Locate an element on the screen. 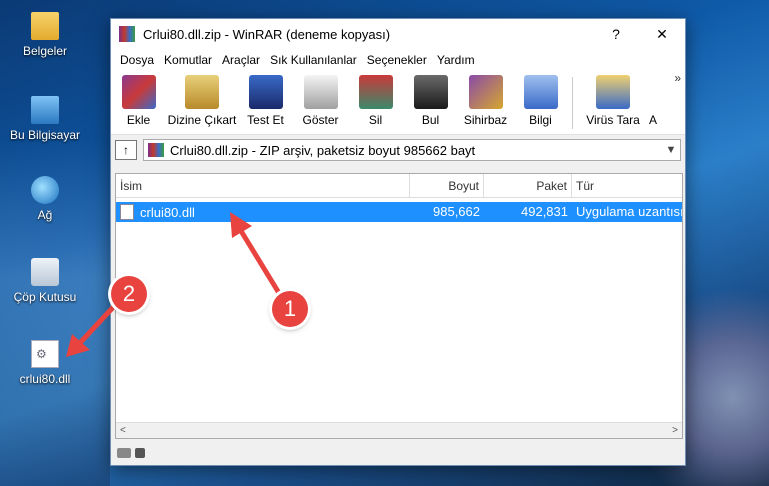 This screenshot has width=769, height=486. arrow-1-line is located at coordinates (260, 262).